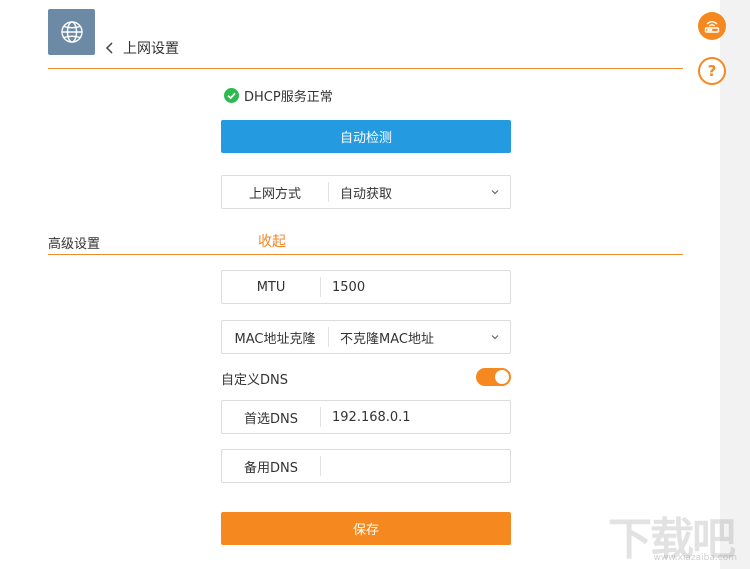  I want to click on mac-clone-label: MAC地址克隆, so click(275, 339).